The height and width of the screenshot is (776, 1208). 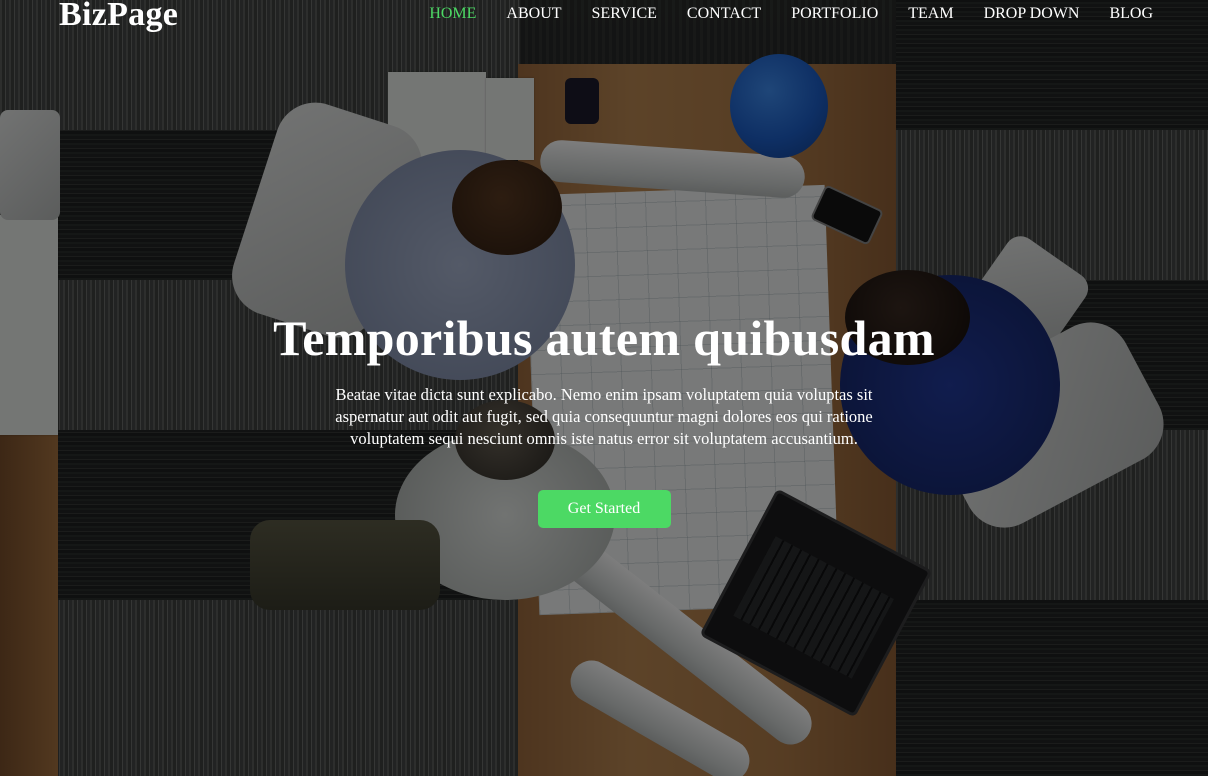 I want to click on site-logo: BizPage, so click(x=118, y=16).